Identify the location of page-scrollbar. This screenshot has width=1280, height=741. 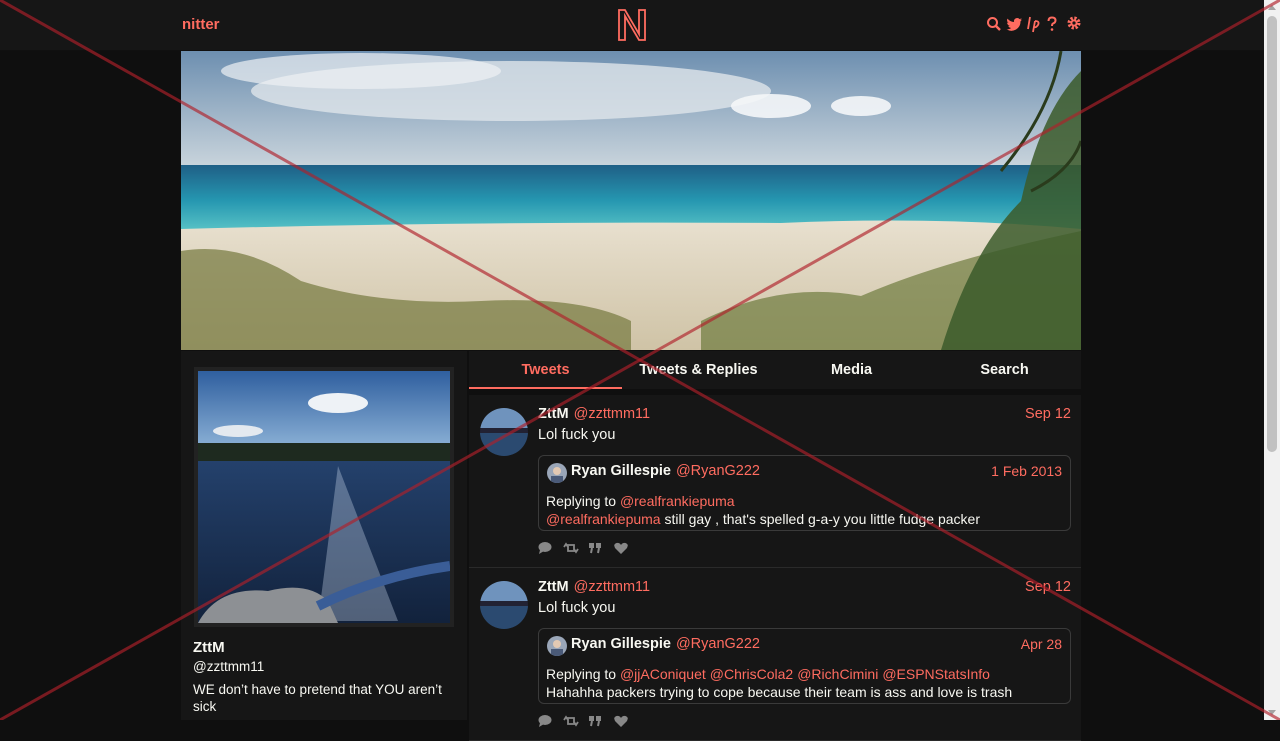
(1272, 360).